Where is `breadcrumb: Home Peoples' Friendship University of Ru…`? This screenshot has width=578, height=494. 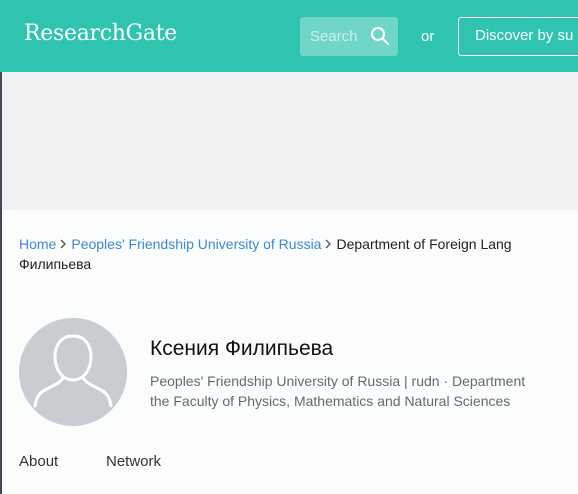
breadcrumb: Home Peoples' Friendship University of Ru… is located at coordinates (298, 254).